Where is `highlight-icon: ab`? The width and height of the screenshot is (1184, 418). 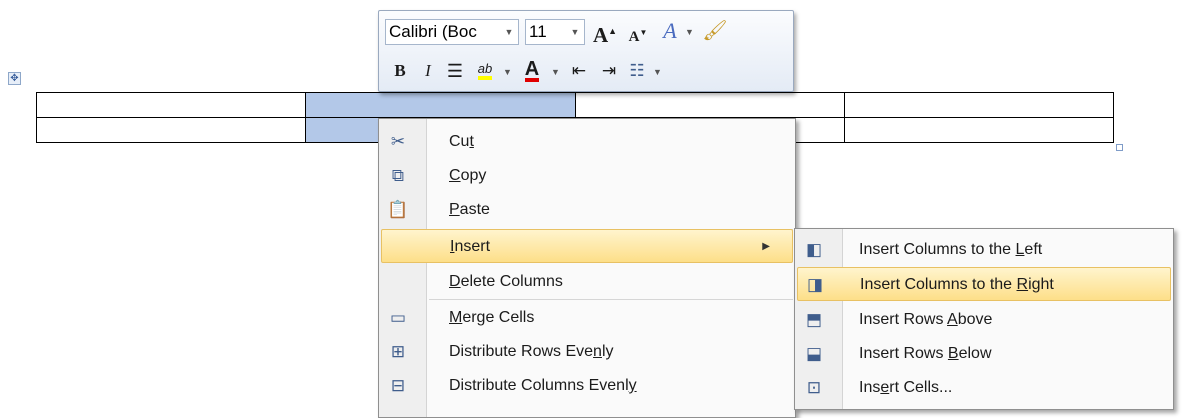 highlight-icon: ab is located at coordinates (485, 70).